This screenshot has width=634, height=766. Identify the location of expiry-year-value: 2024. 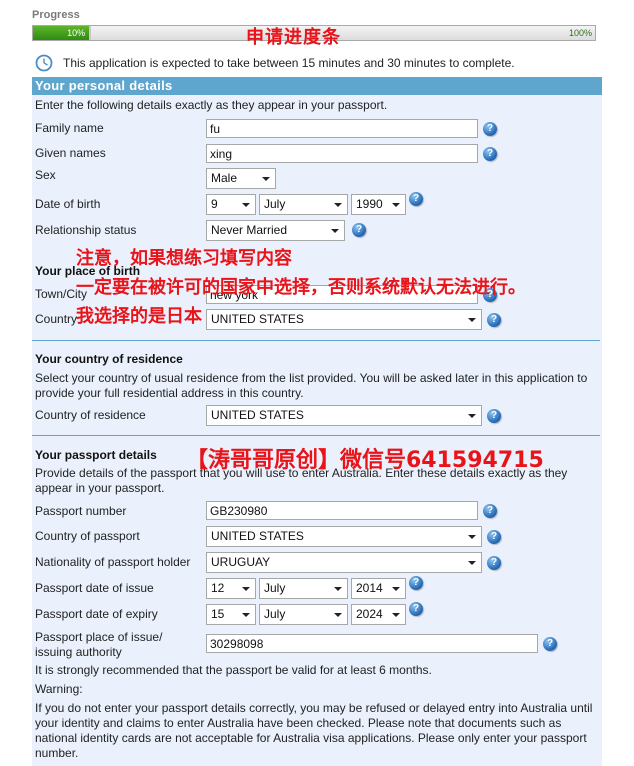
(369, 614).